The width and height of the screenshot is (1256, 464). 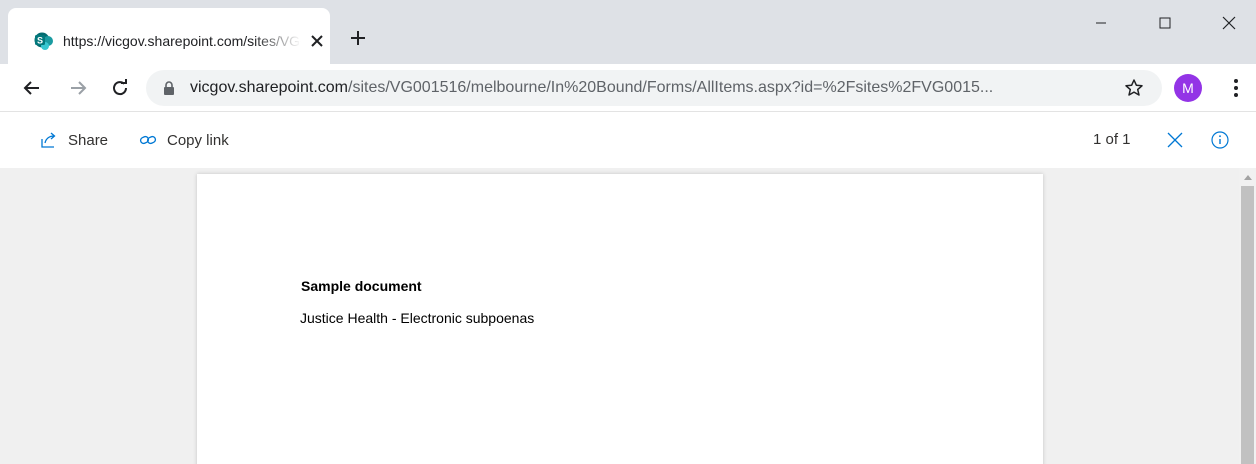 I want to click on arrow-right-icon, so click(x=79, y=88).